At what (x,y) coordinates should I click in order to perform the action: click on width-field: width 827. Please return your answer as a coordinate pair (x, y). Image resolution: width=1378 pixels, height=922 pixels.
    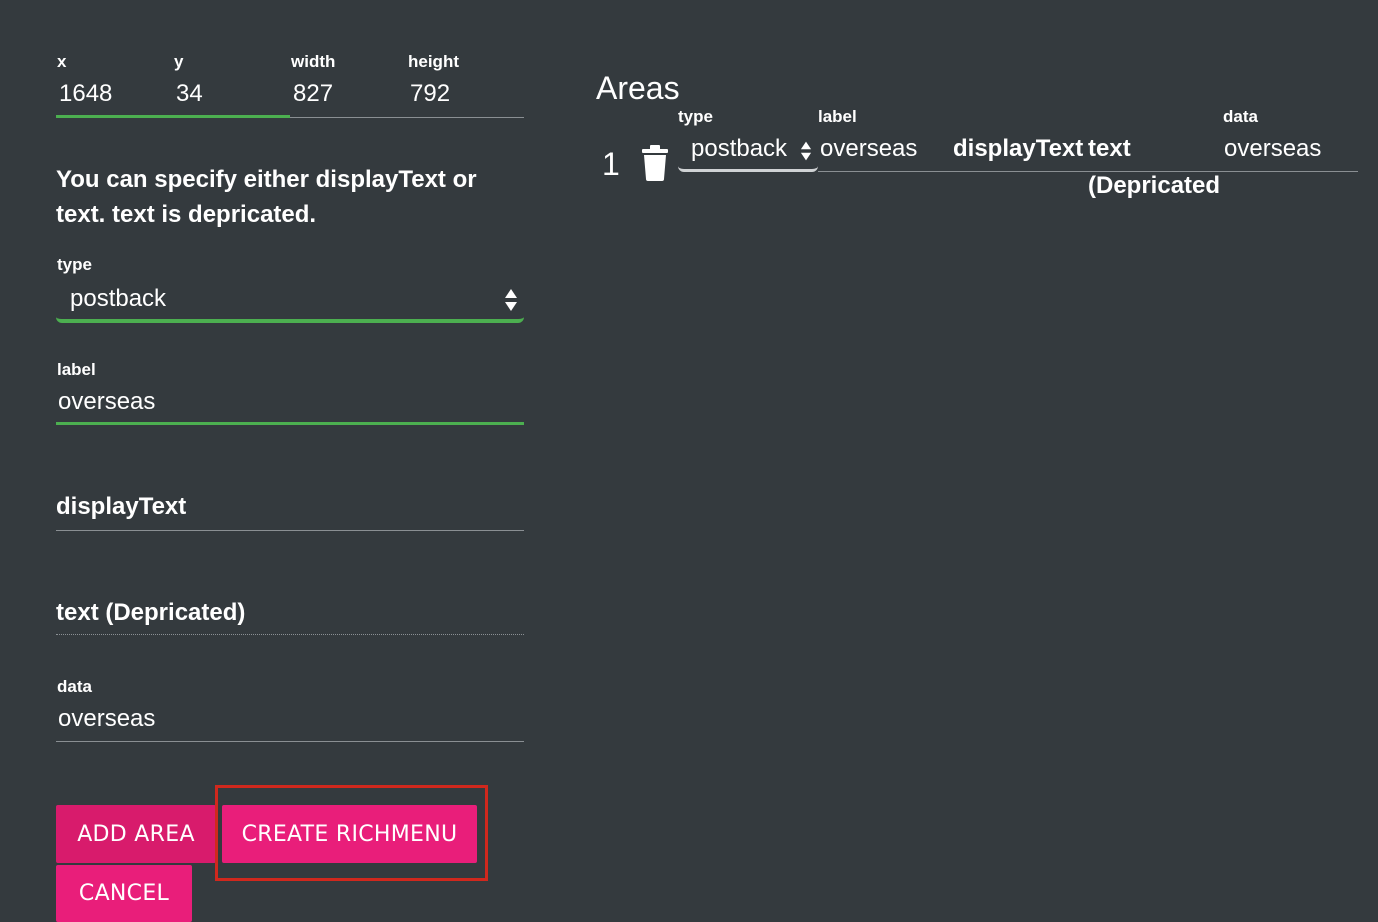
    Looking at the image, I should click on (348, 85).